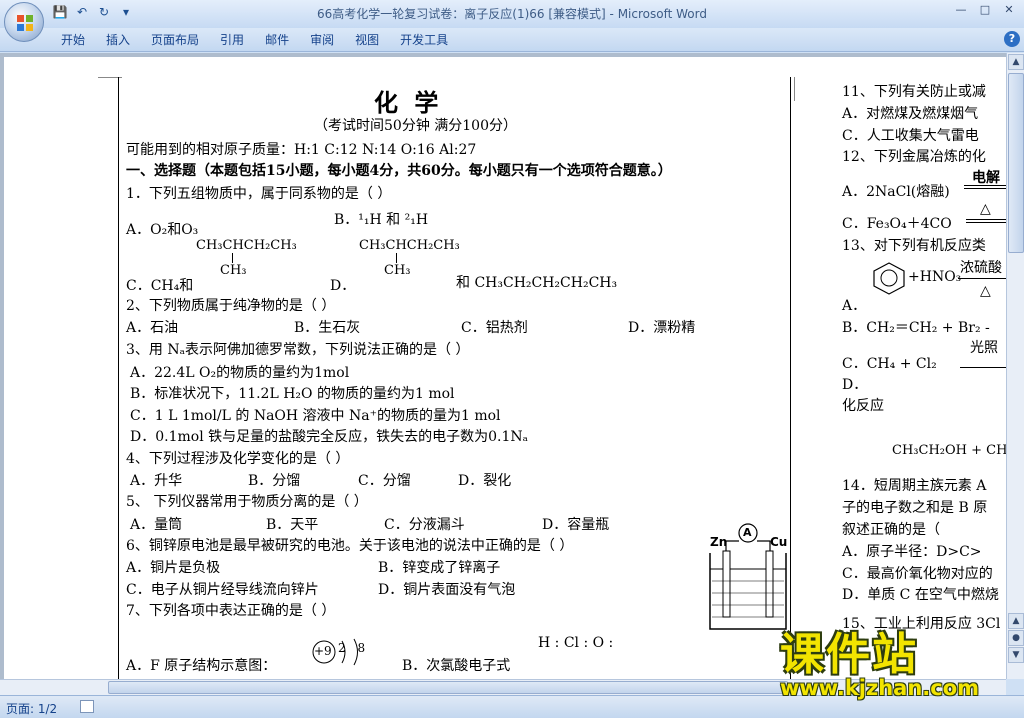  I want to click on q6-option-b: B．锌变成了锌离子, so click(439, 568).